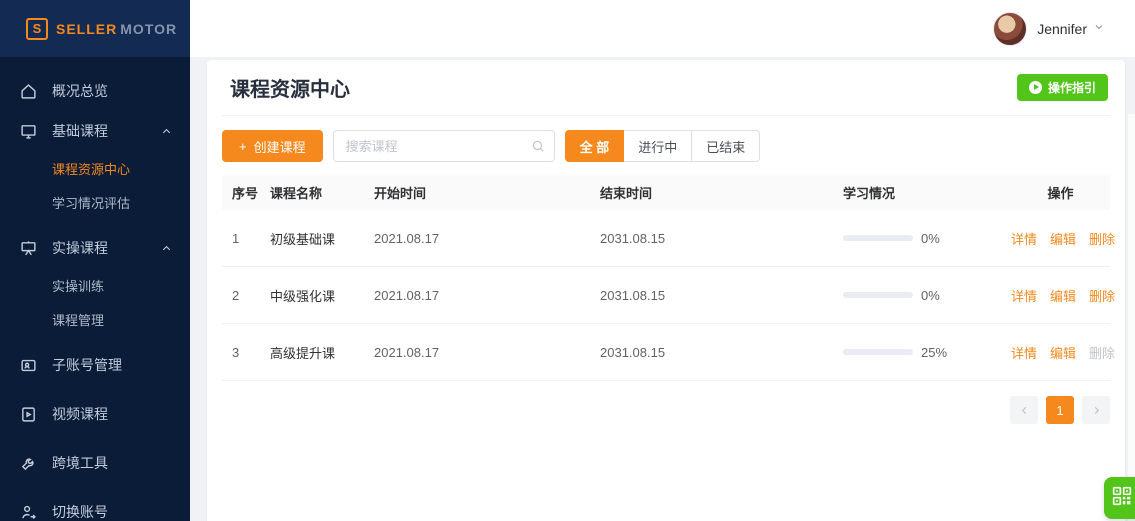 Image resolution: width=1135 pixels, height=521 pixels. I want to click on sidebar-item-learning-evaluation: 学习情况评估, so click(95, 202).